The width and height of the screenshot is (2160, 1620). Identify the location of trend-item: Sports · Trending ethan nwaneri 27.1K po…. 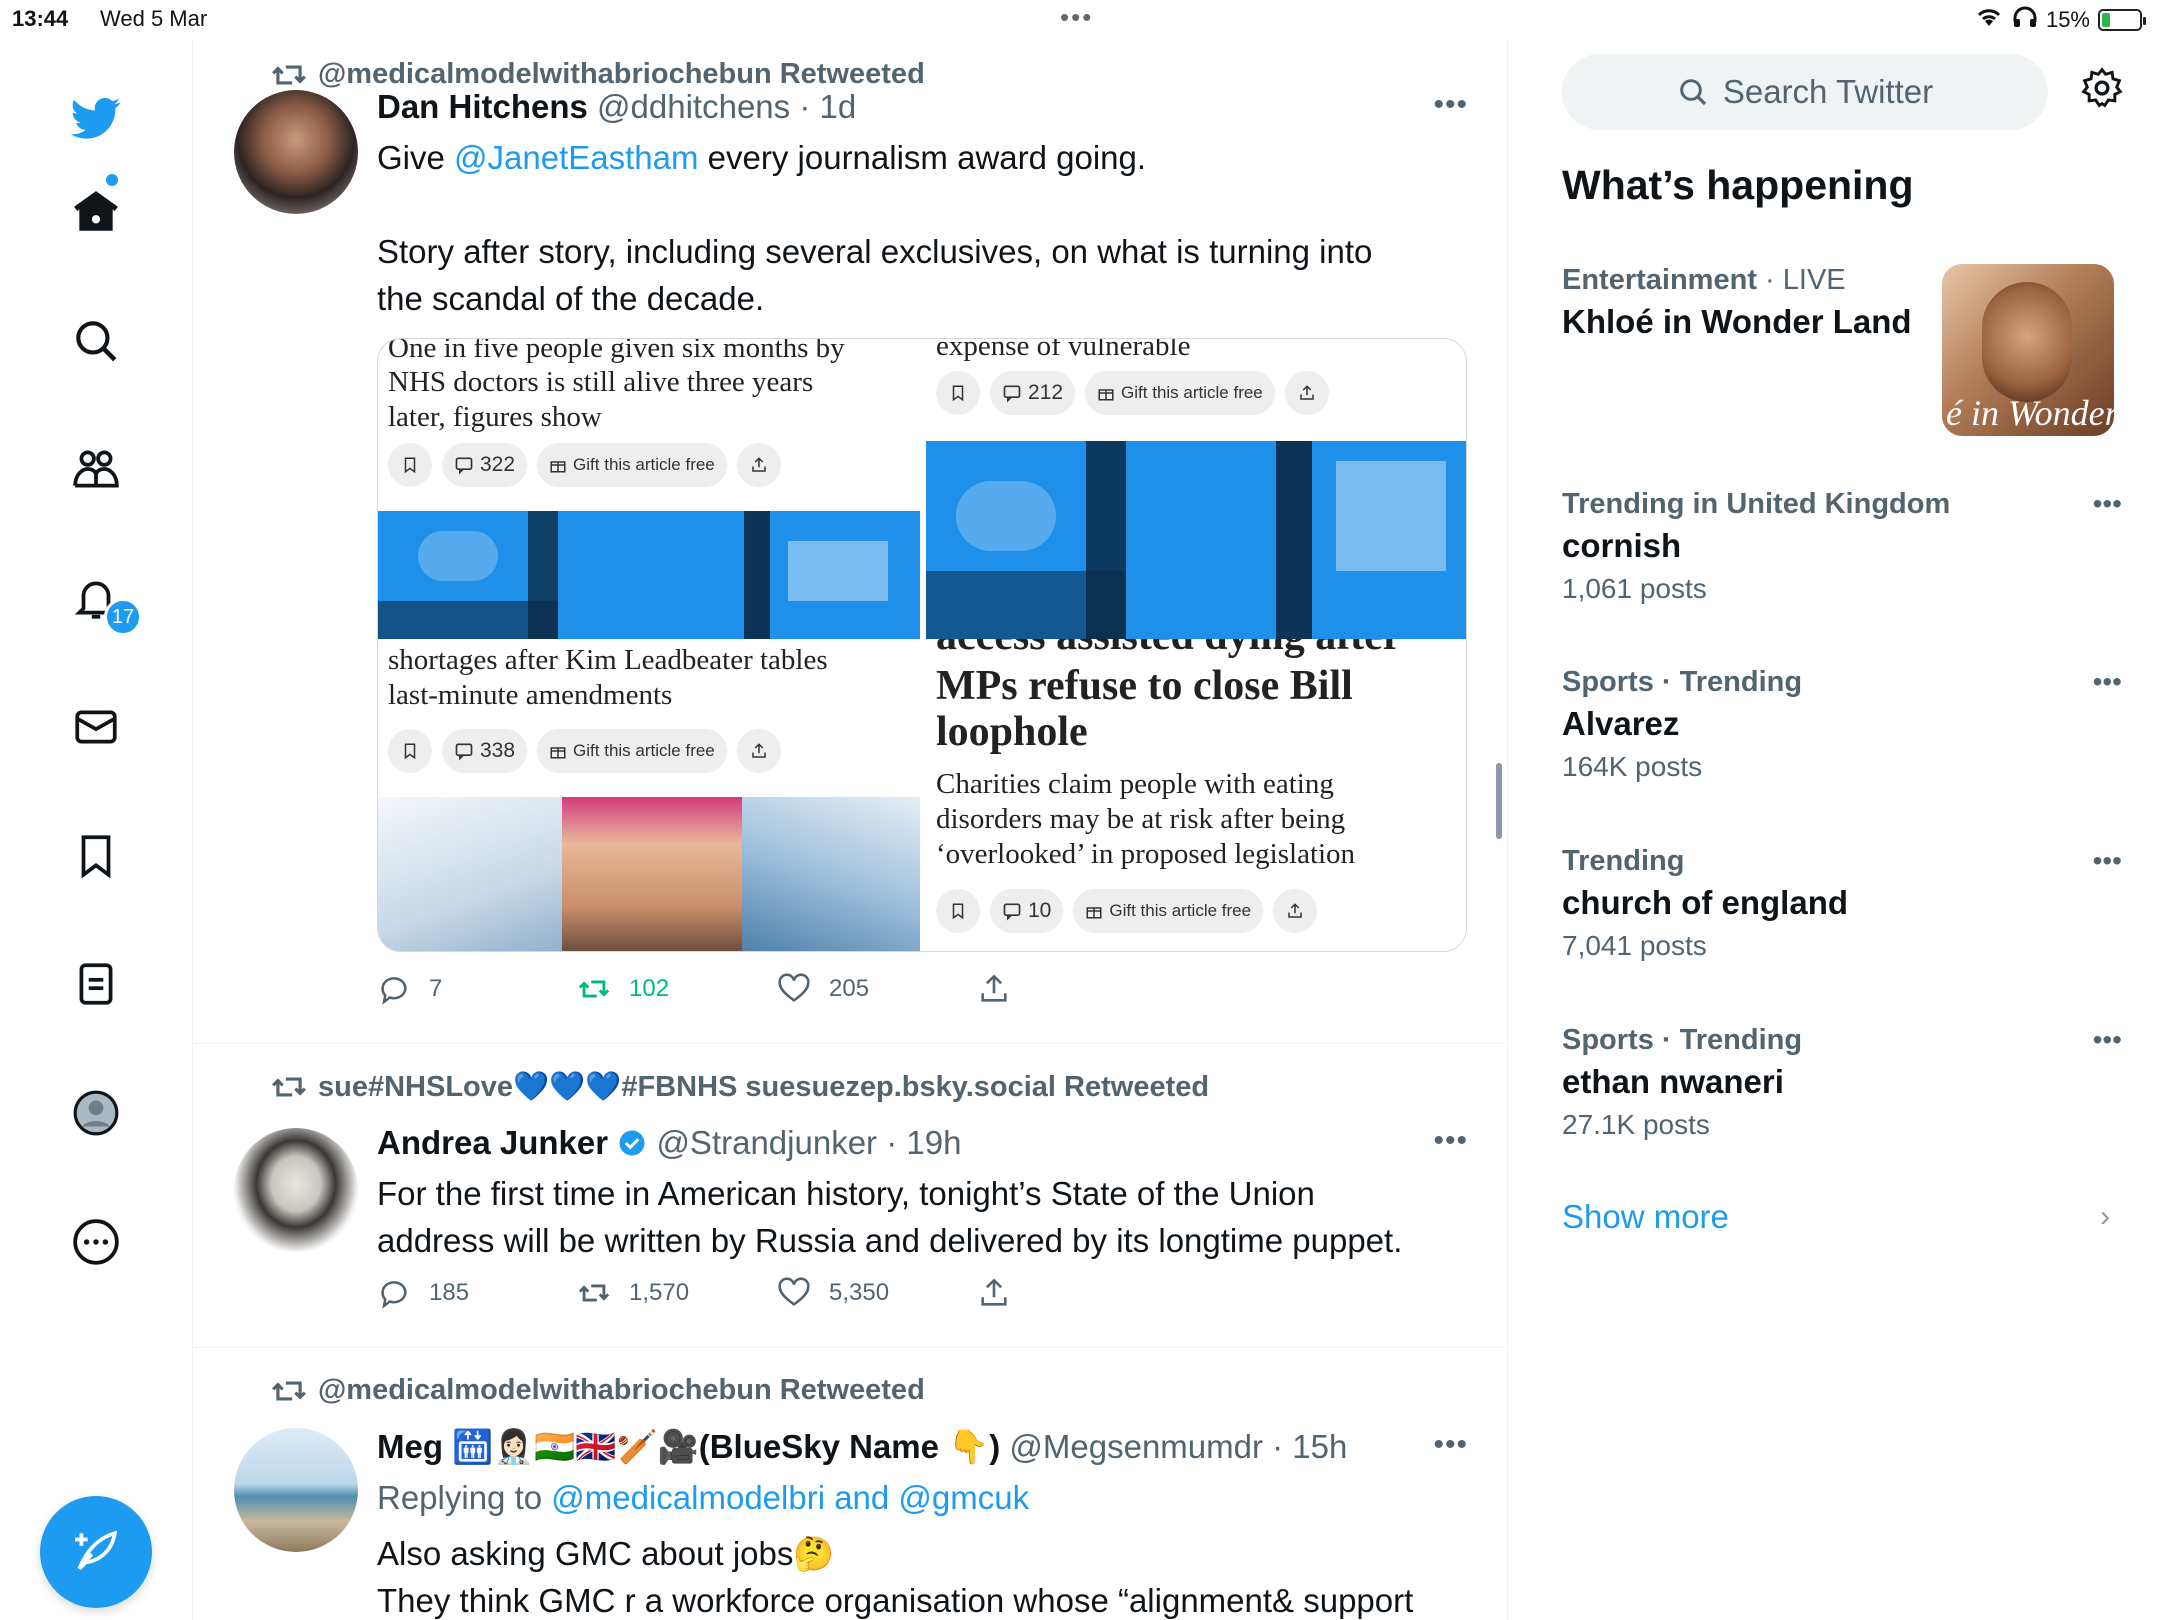
(1842, 1082).